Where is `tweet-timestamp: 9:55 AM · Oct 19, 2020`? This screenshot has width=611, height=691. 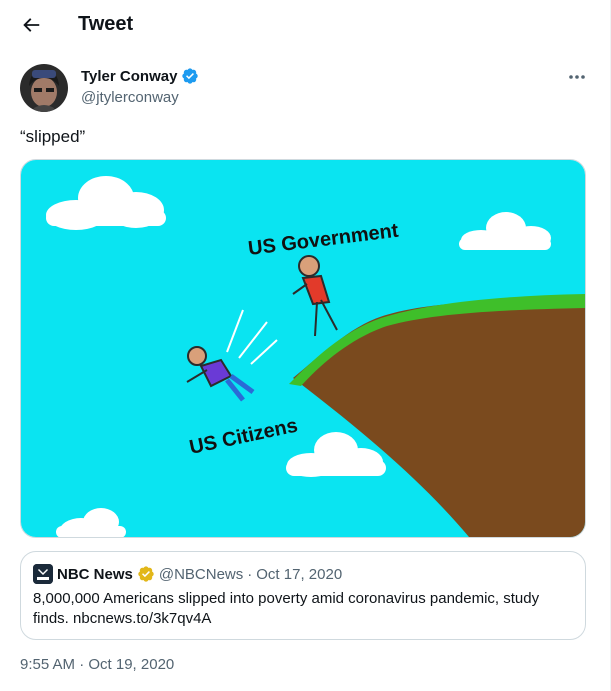 tweet-timestamp: 9:55 AM · Oct 19, 2020 is located at coordinates (97, 664).